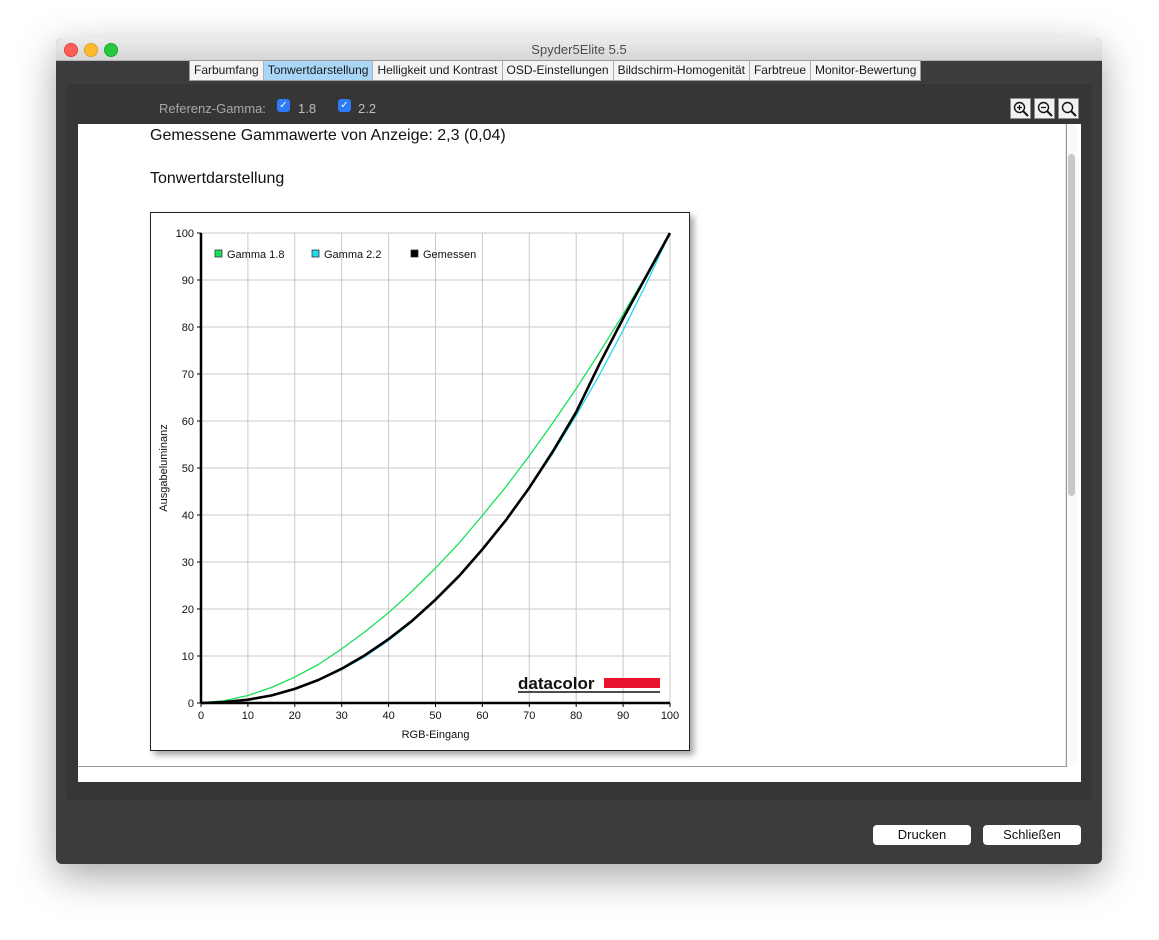 The width and height of the screenshot is (1159, 940). What do you see at coordinates (188, 422) in the screenshot?
I see `y-tick-label: 60` at bounding box center [188, 422].